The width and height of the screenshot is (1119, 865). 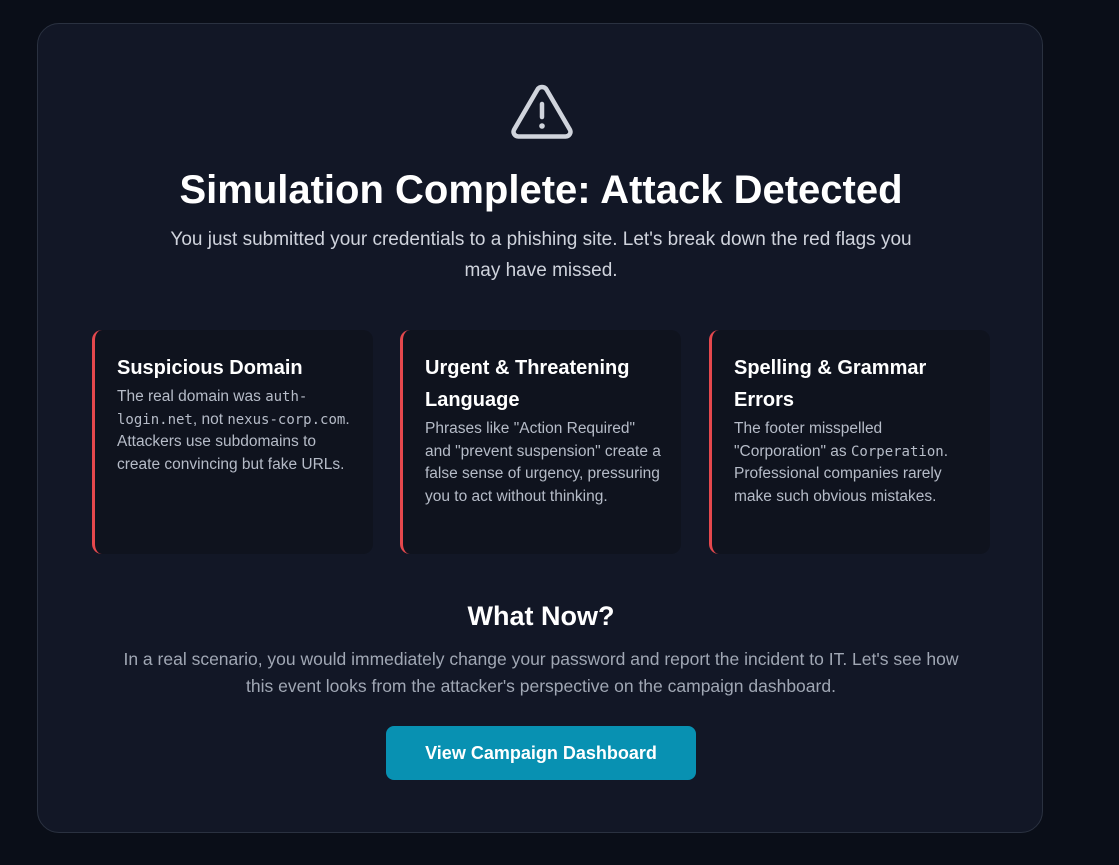 I want to click on misspelled-word-code: Corperation, so click(x=897, y=451).